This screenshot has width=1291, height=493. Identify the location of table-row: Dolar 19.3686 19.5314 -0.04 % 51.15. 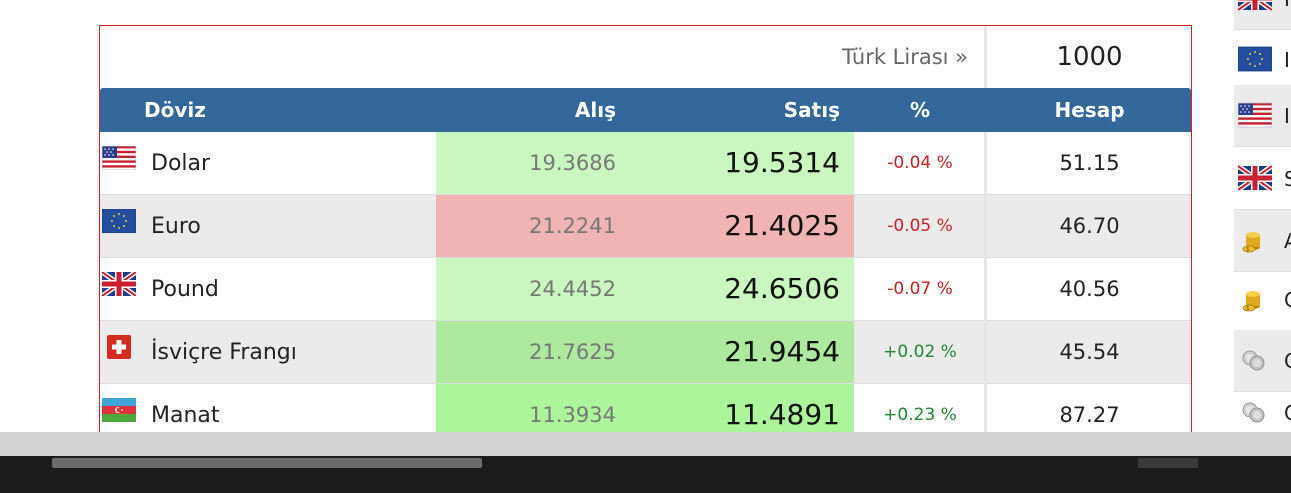
(645, 163).